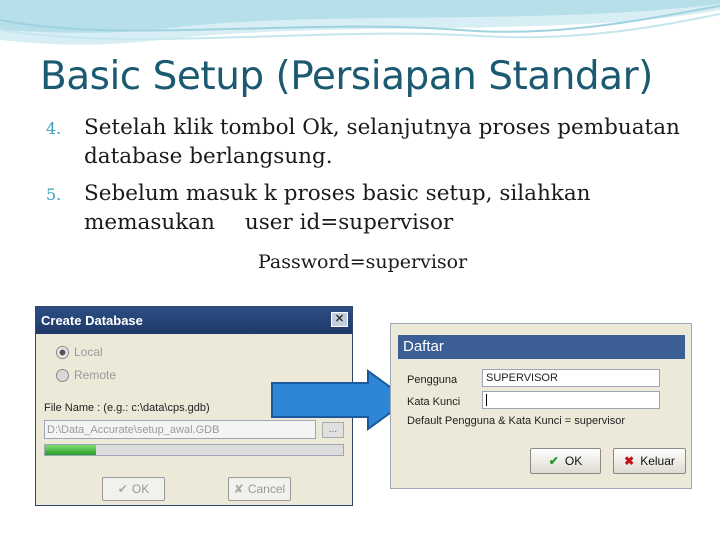  Describe the element at coordinates (432, 380) in the screenshot. I see `user-label: Pengguna` at that location.